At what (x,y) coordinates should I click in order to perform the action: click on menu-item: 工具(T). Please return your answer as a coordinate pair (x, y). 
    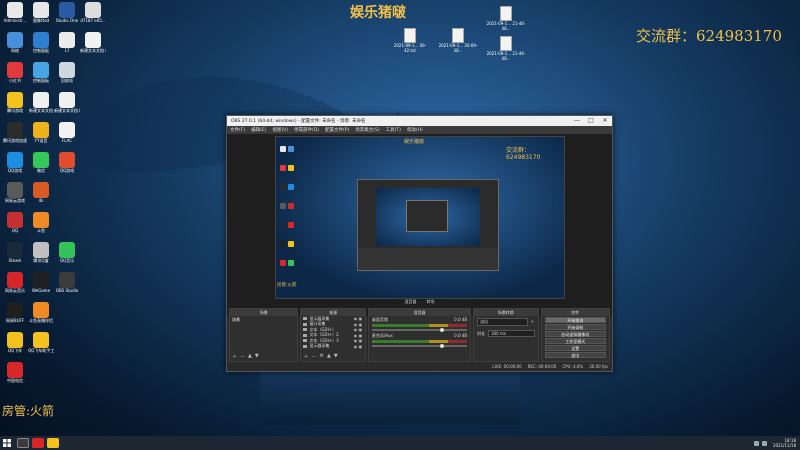
    Looking at the image, I should click on (393, 130).